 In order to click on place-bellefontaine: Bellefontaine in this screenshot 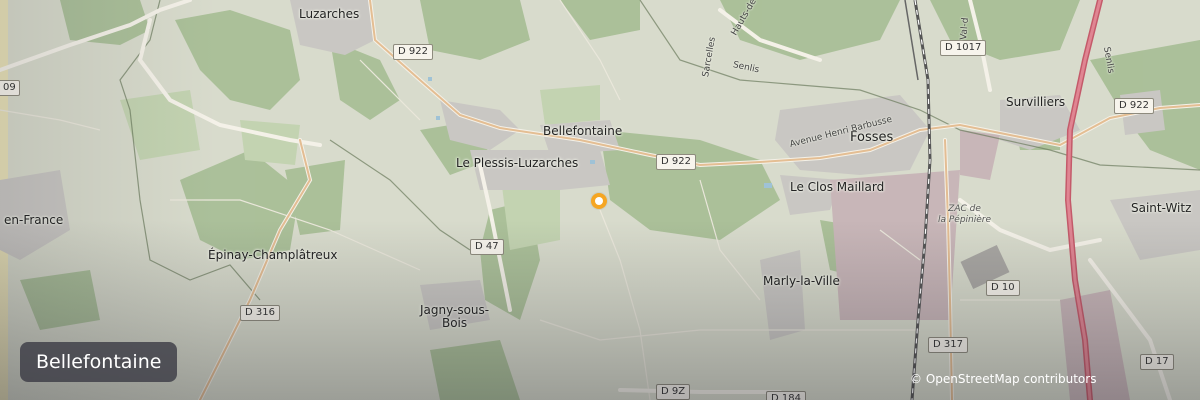, I will do `click(583, 131)`.